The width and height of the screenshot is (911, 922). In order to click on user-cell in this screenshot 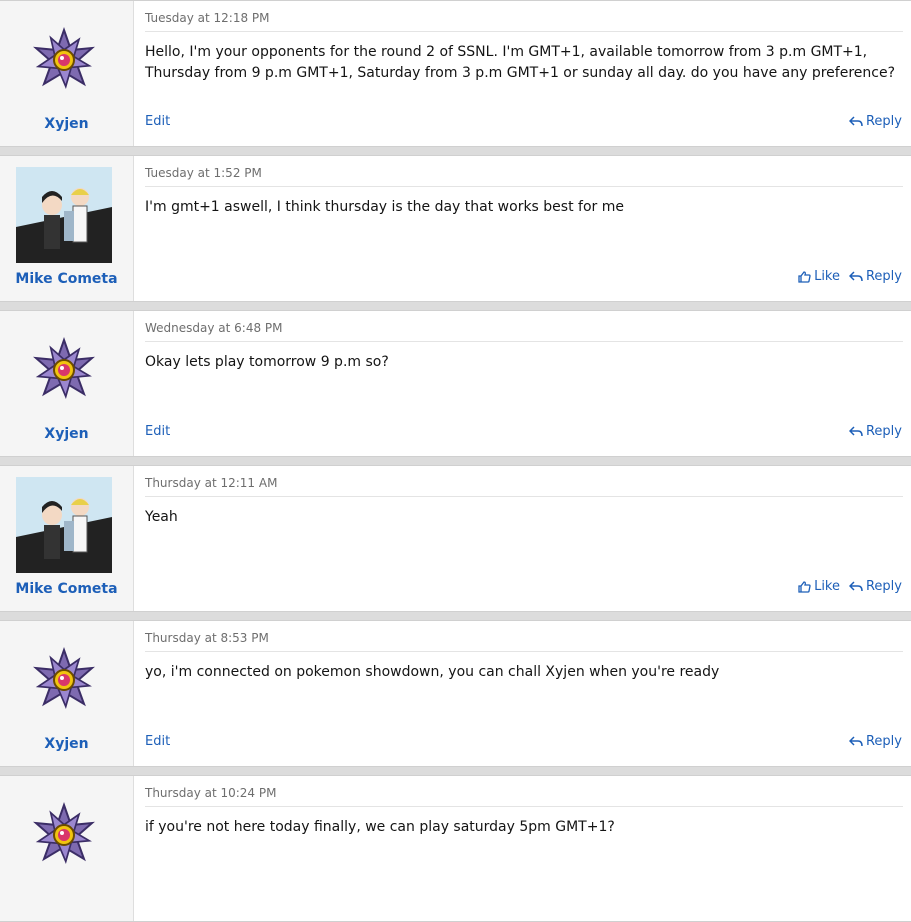, I will do `click(67, 848)`.